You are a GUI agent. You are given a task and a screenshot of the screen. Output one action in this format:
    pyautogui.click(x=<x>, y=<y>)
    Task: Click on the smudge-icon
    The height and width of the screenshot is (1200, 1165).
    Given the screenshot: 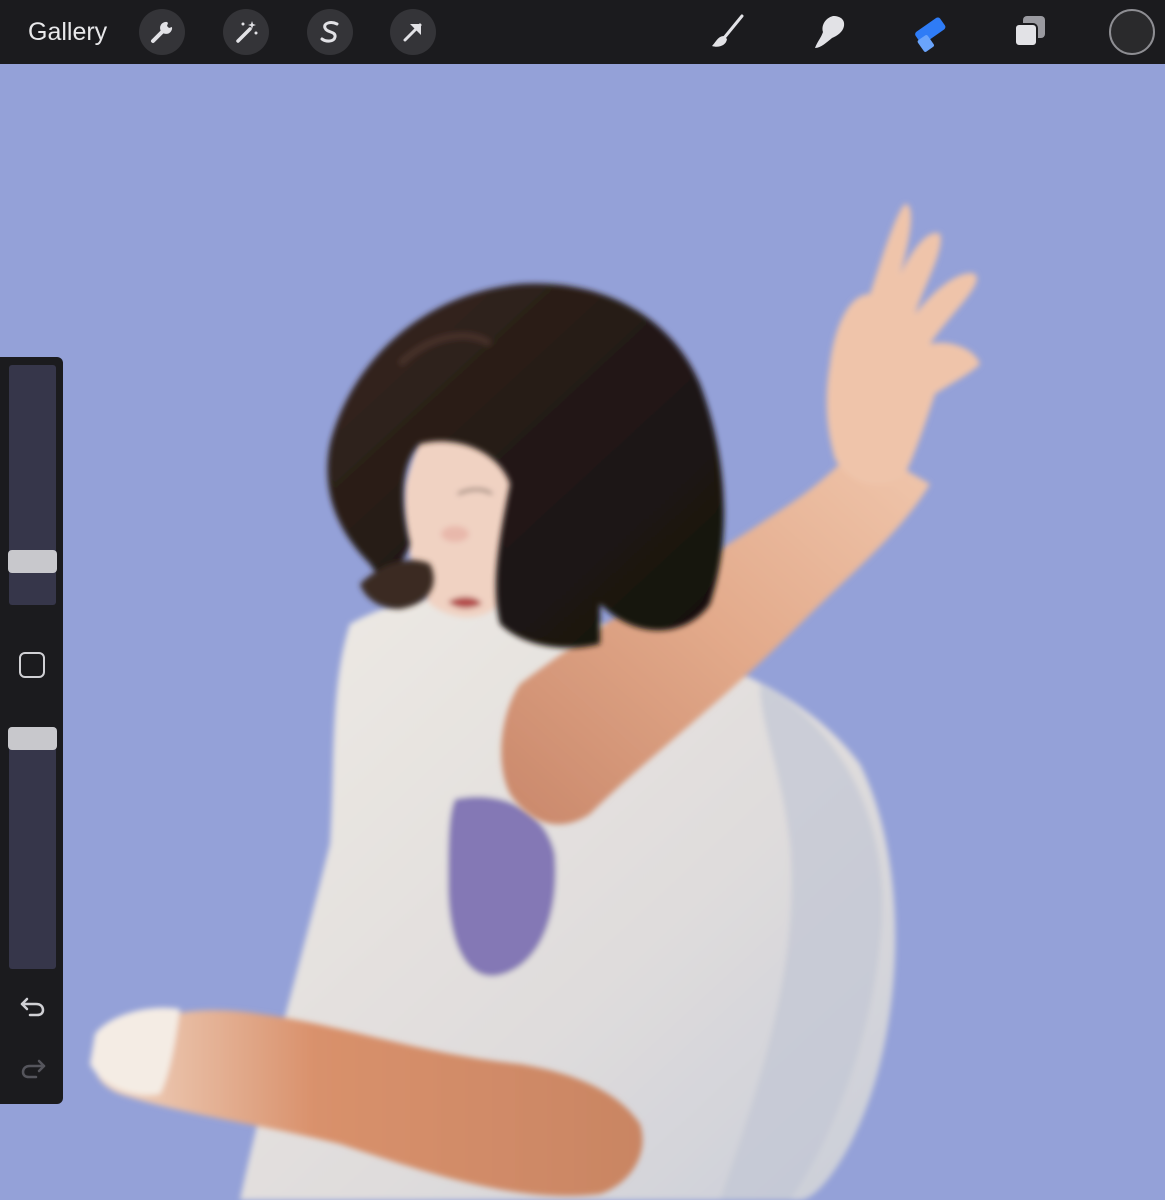 What is the action you would take?
    pyautogui.click(x=830, y=32)
    